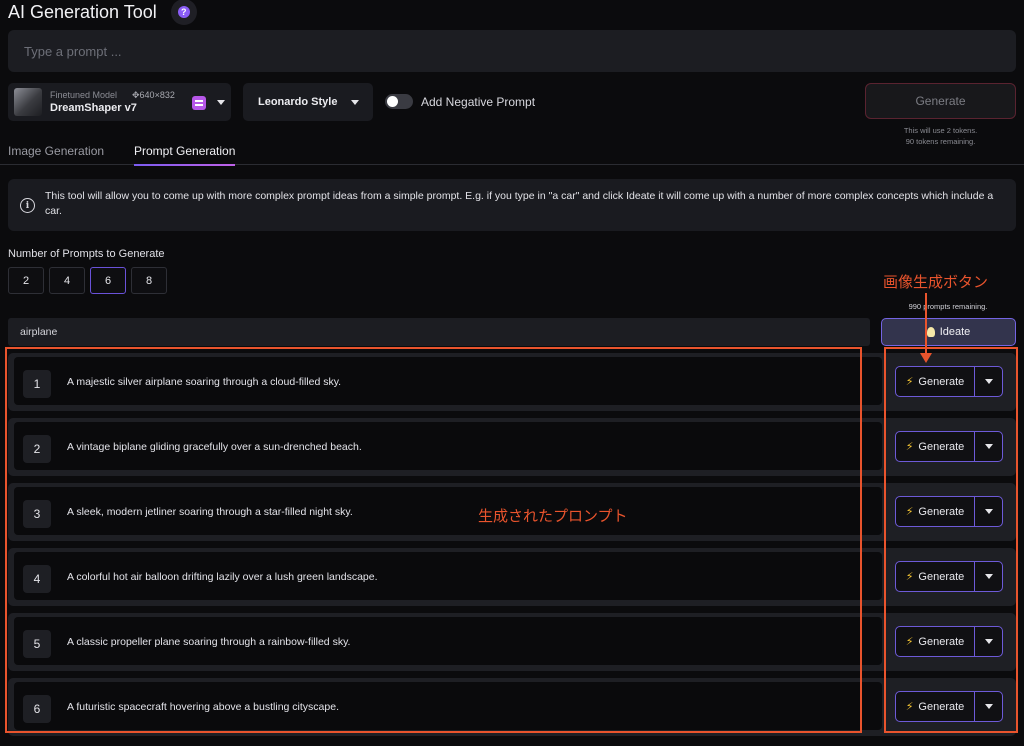 This screenshot has width=1024, height=746. I want to click on model-dimensions: ✥640×832, so click(153, 95).